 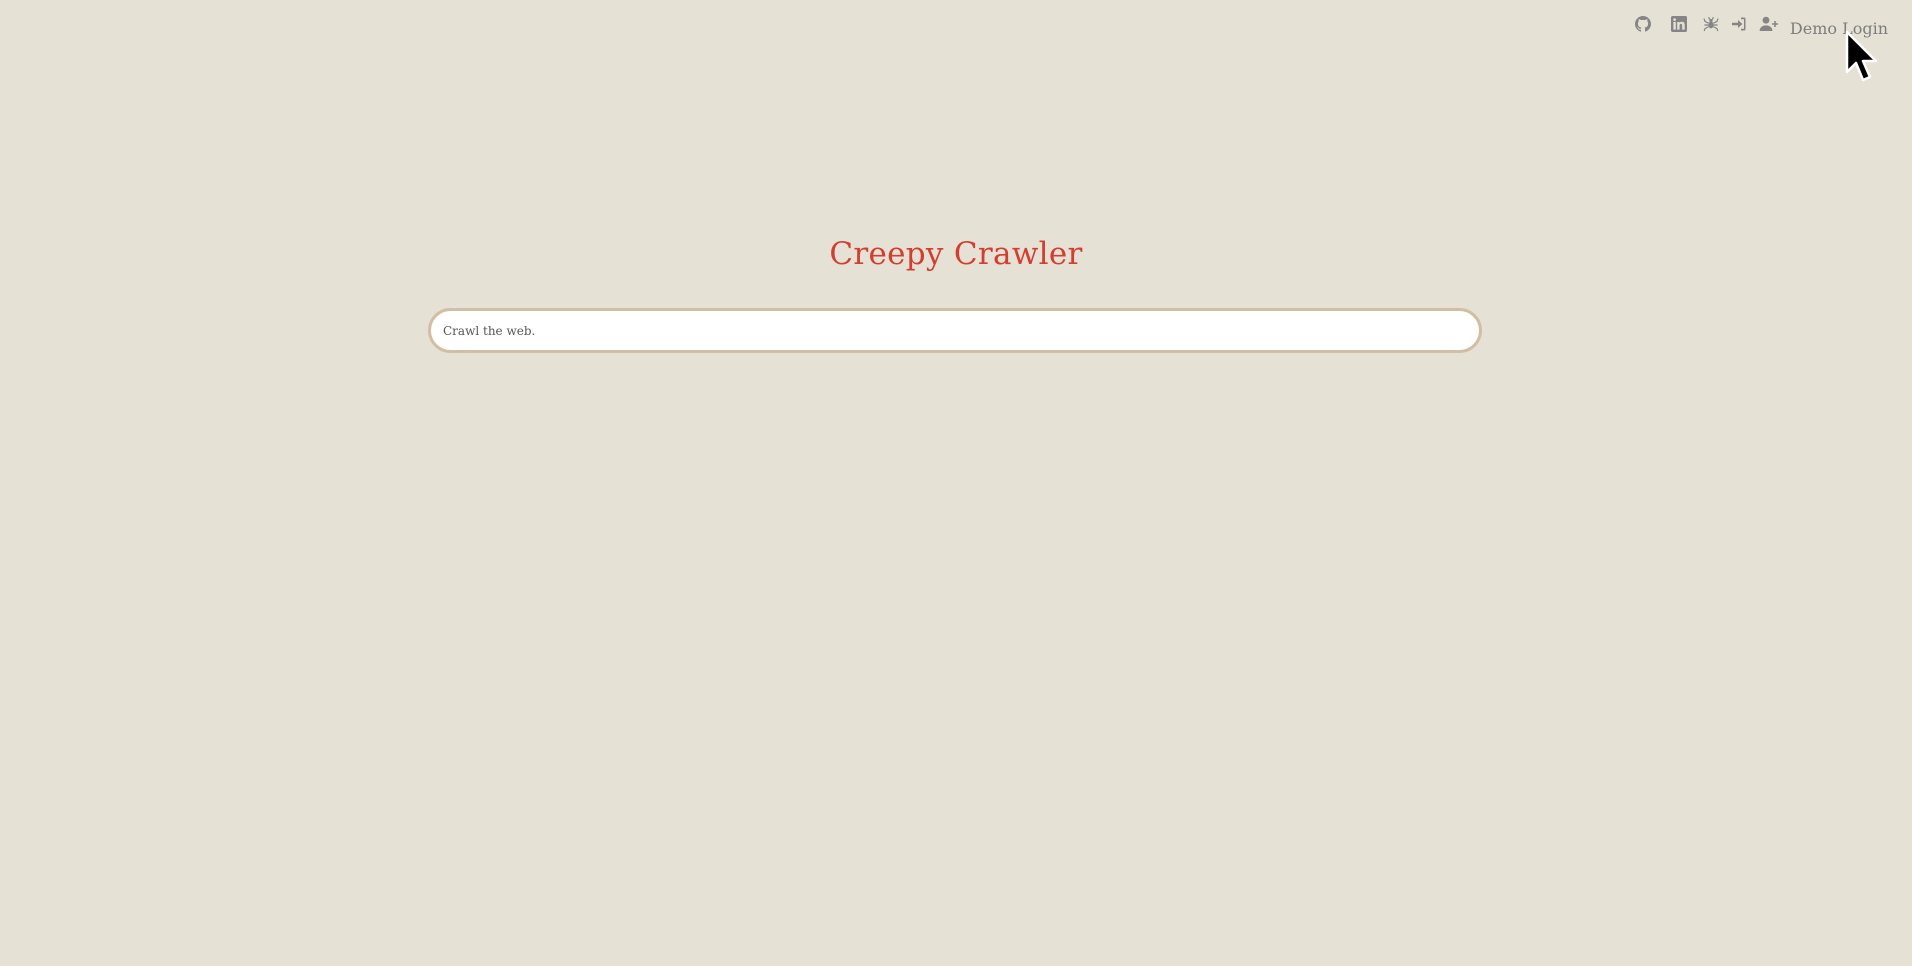 What do you see at coordinates (956, 254) in the screenshot?
I see `page-title: Creepy Crawler` at bounding box center [956, 254].